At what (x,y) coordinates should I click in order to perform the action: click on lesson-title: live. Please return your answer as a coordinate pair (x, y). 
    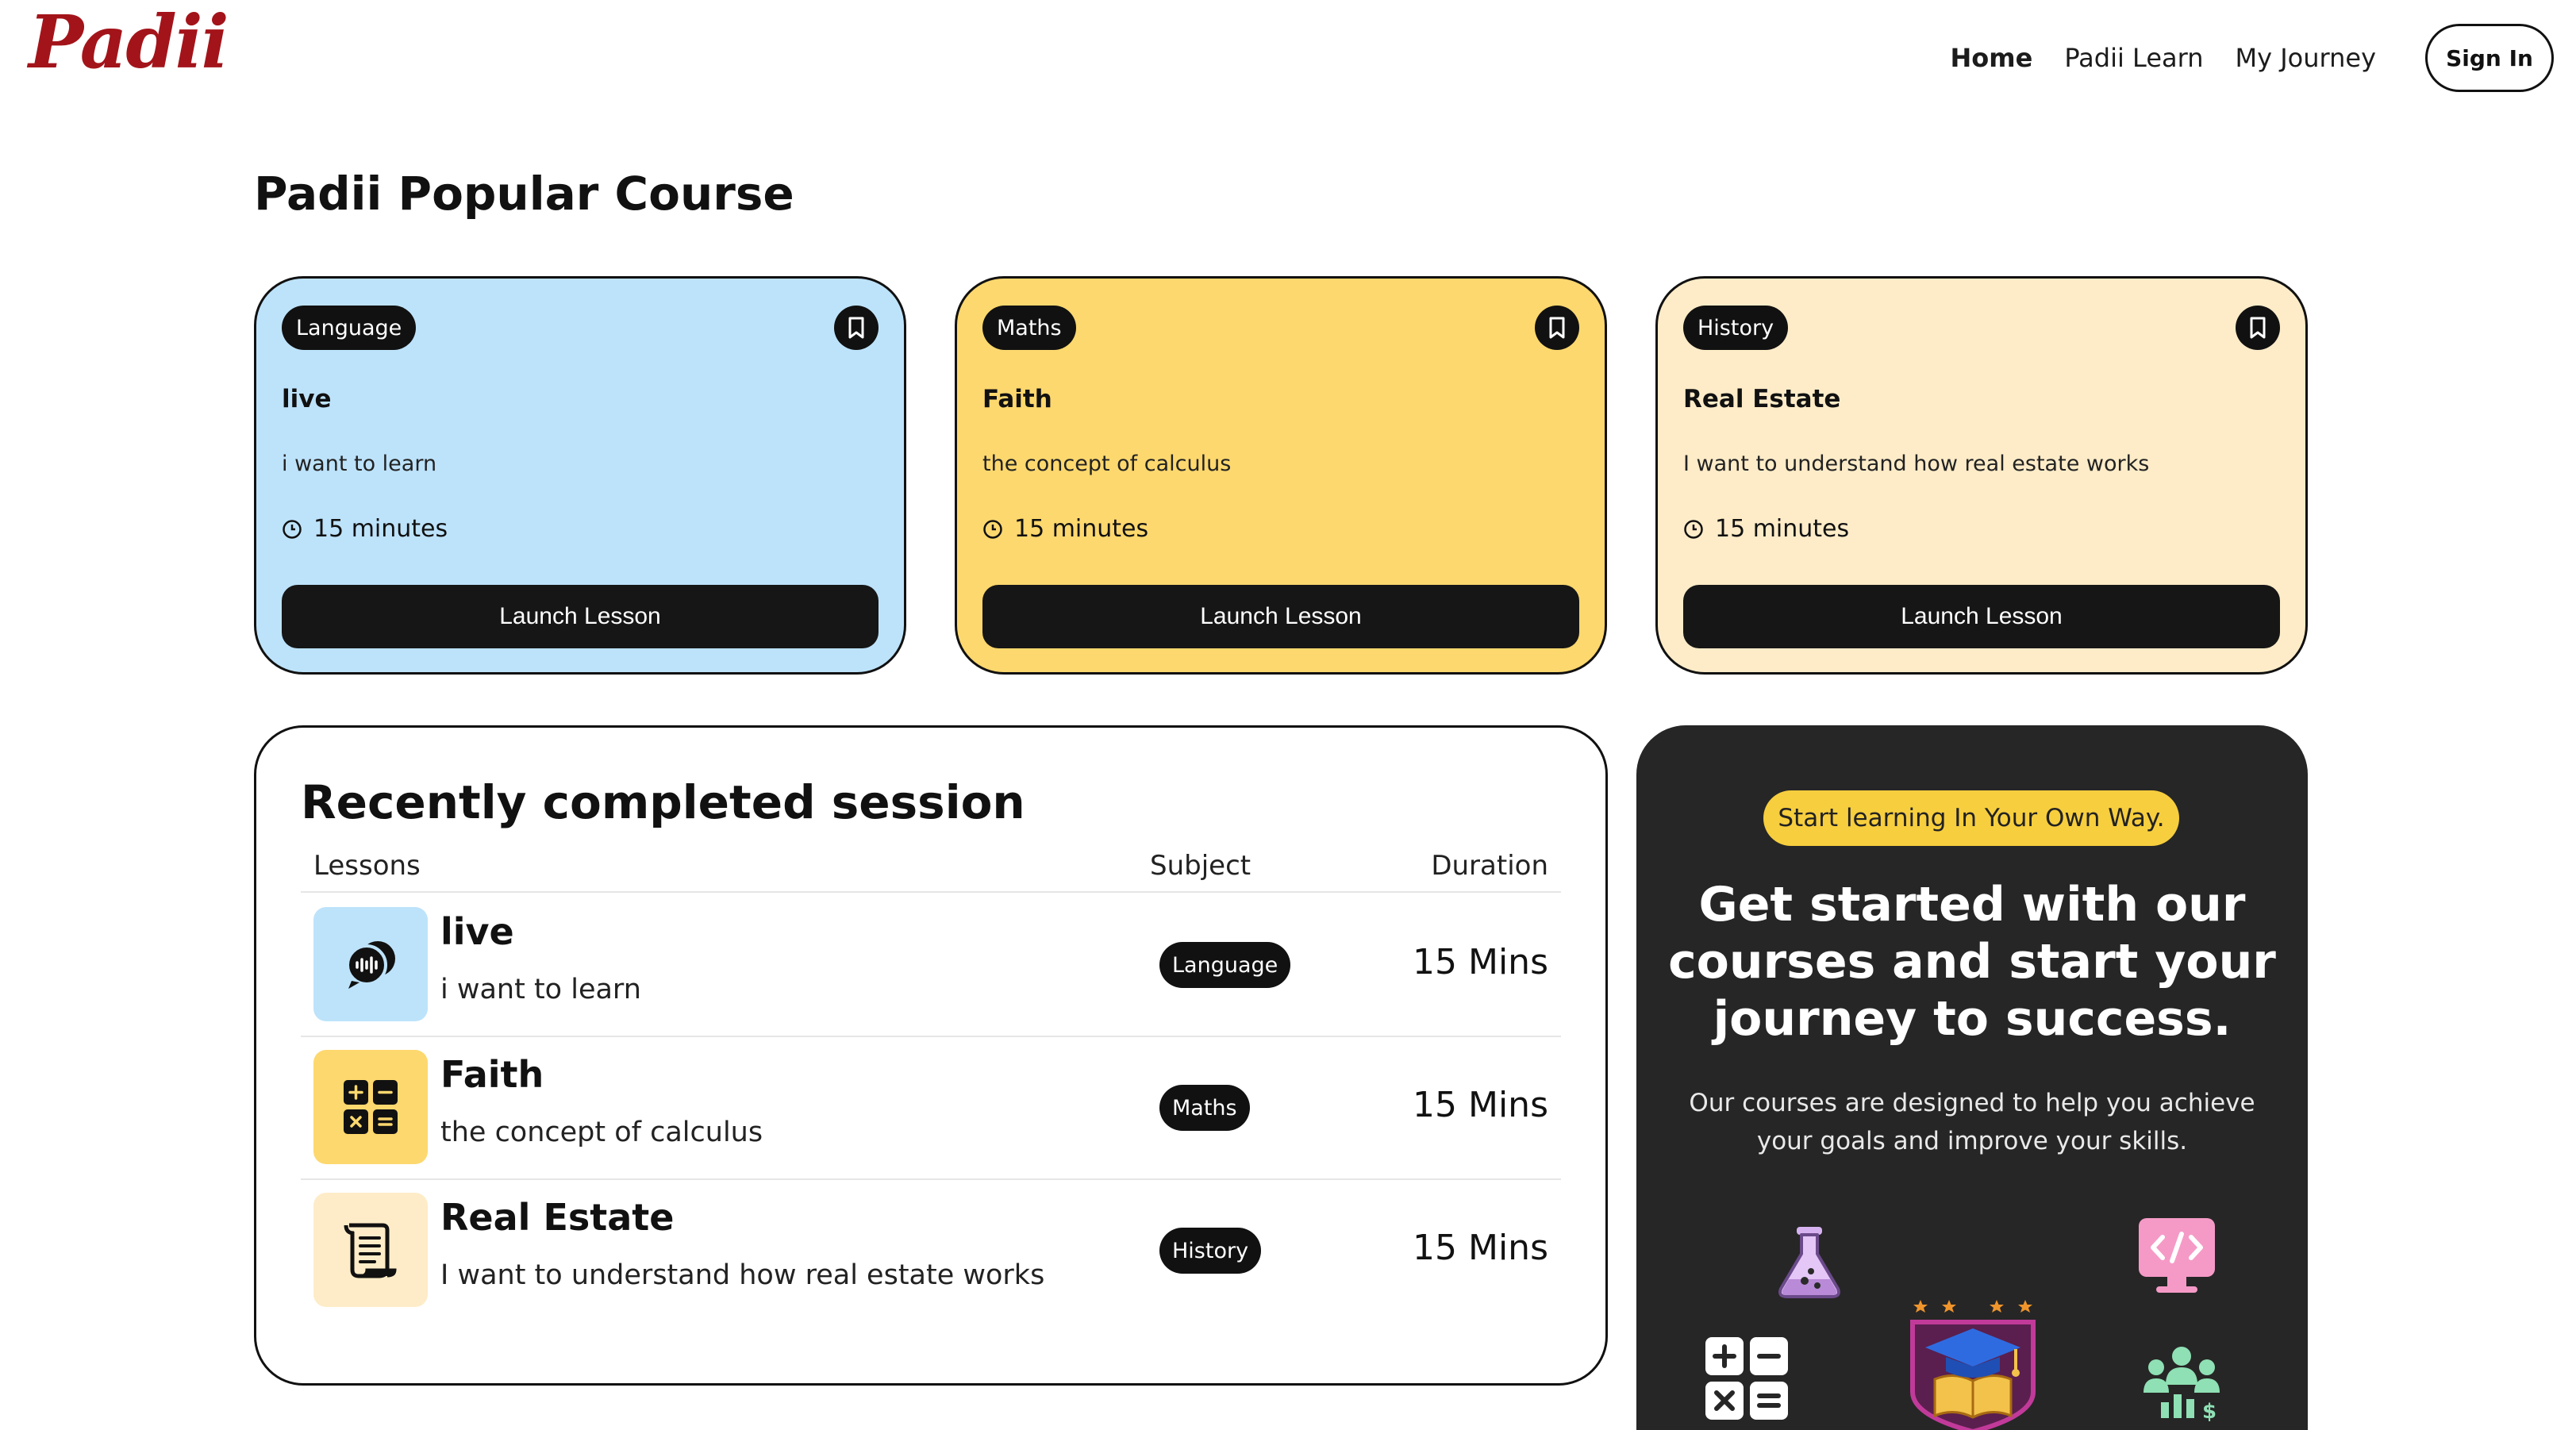
    Looking at the image, I should click on (477, 931).